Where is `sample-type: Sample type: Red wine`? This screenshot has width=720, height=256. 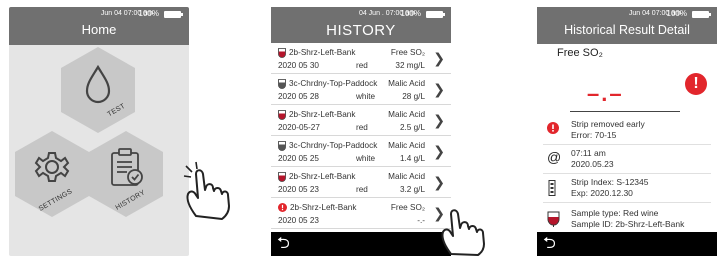 sample-type: Sample type: Red wine is located at coordinates (615, 213).